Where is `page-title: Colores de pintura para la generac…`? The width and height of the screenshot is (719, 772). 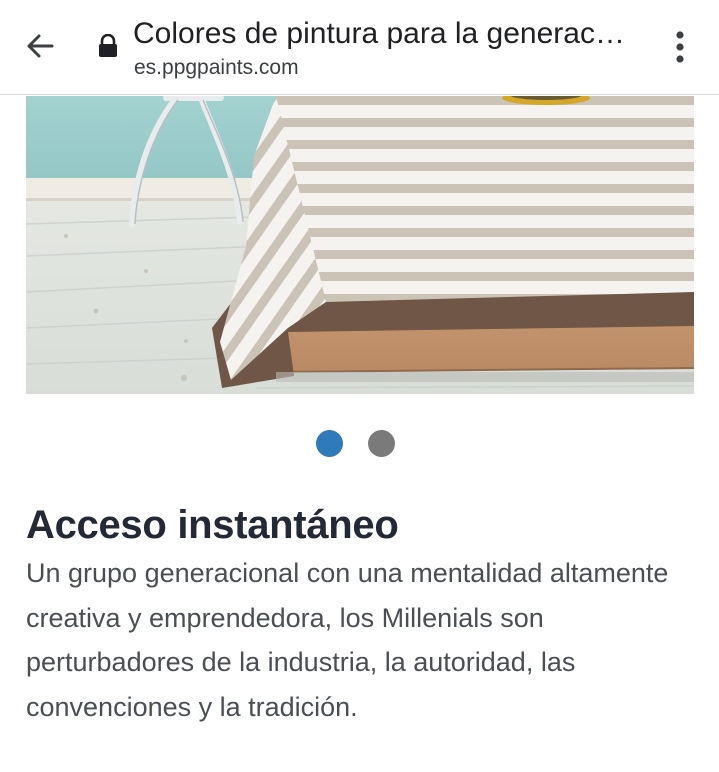 page-title: Colores de pintura para la generac… is located at coordinates (383, 34).